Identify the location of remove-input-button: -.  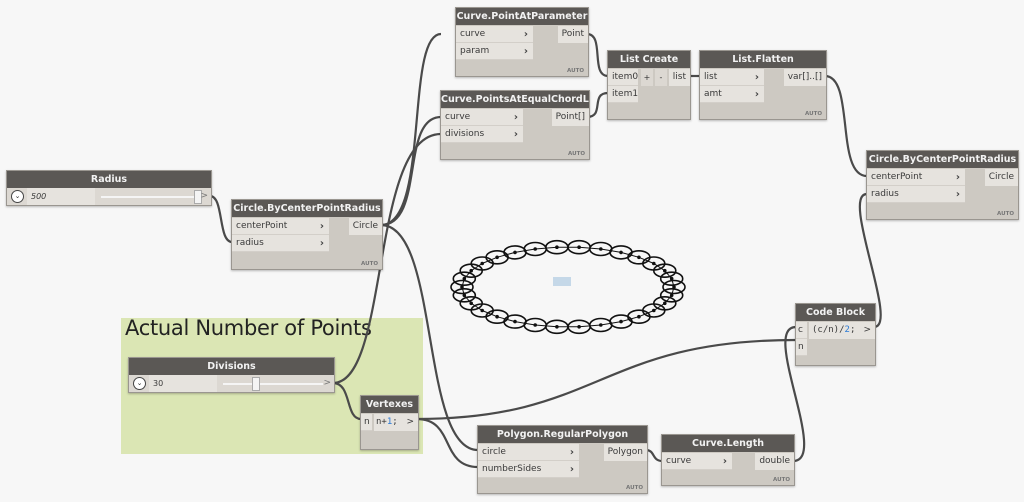
(661, 77).